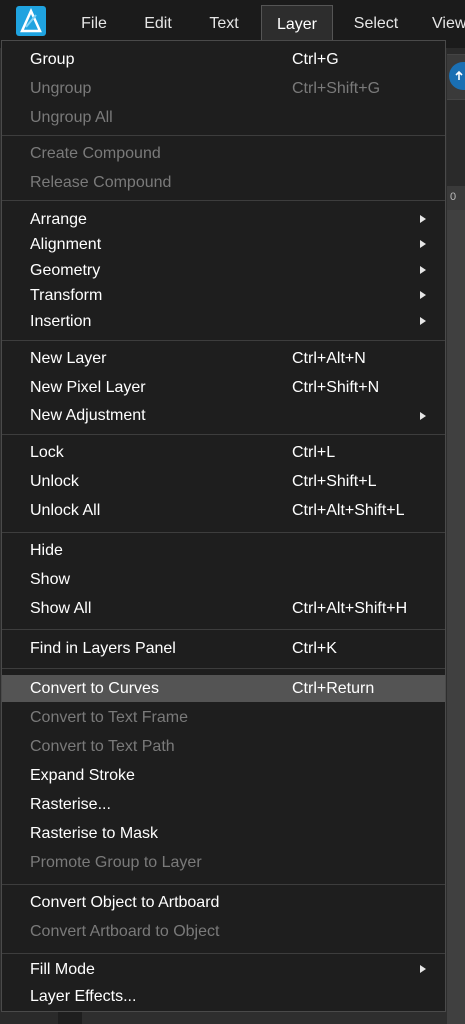  What do you see at coordinates (448, 24) in the screenshot?
I see `menu-view: View` at bounding box center [448, 24].